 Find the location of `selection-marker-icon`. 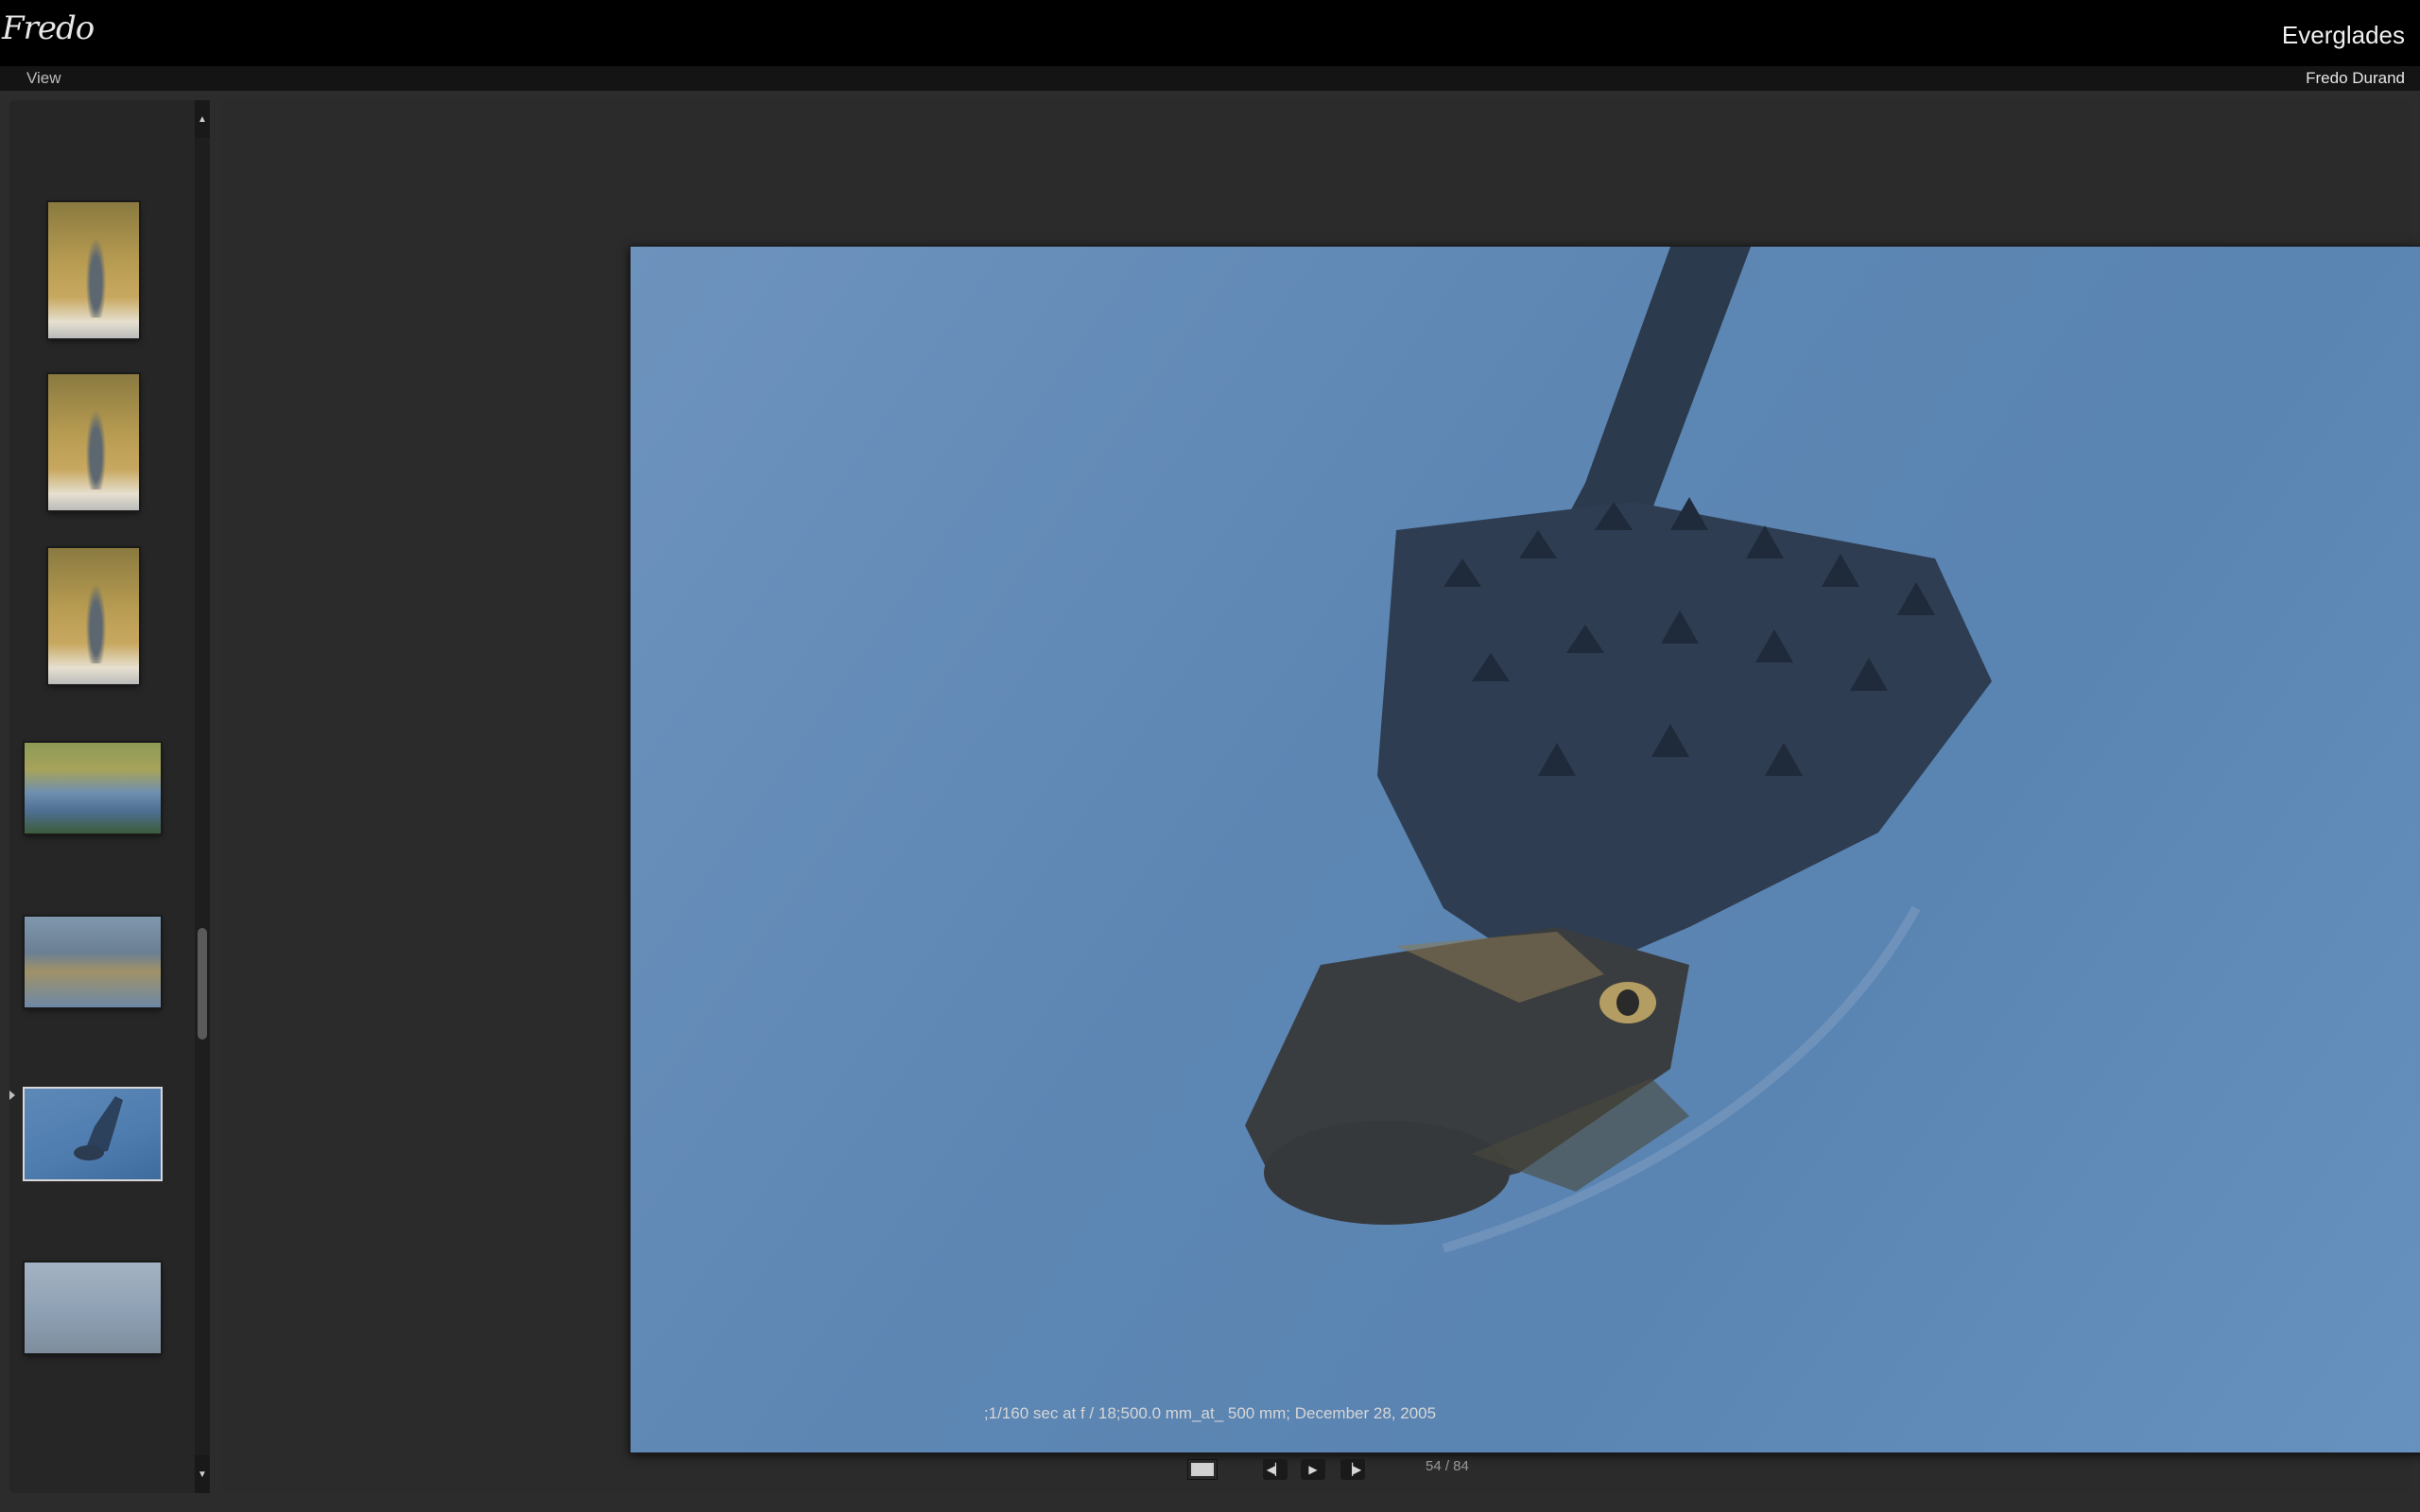

selection-marker-icon is located at coordinates (12, 1095).